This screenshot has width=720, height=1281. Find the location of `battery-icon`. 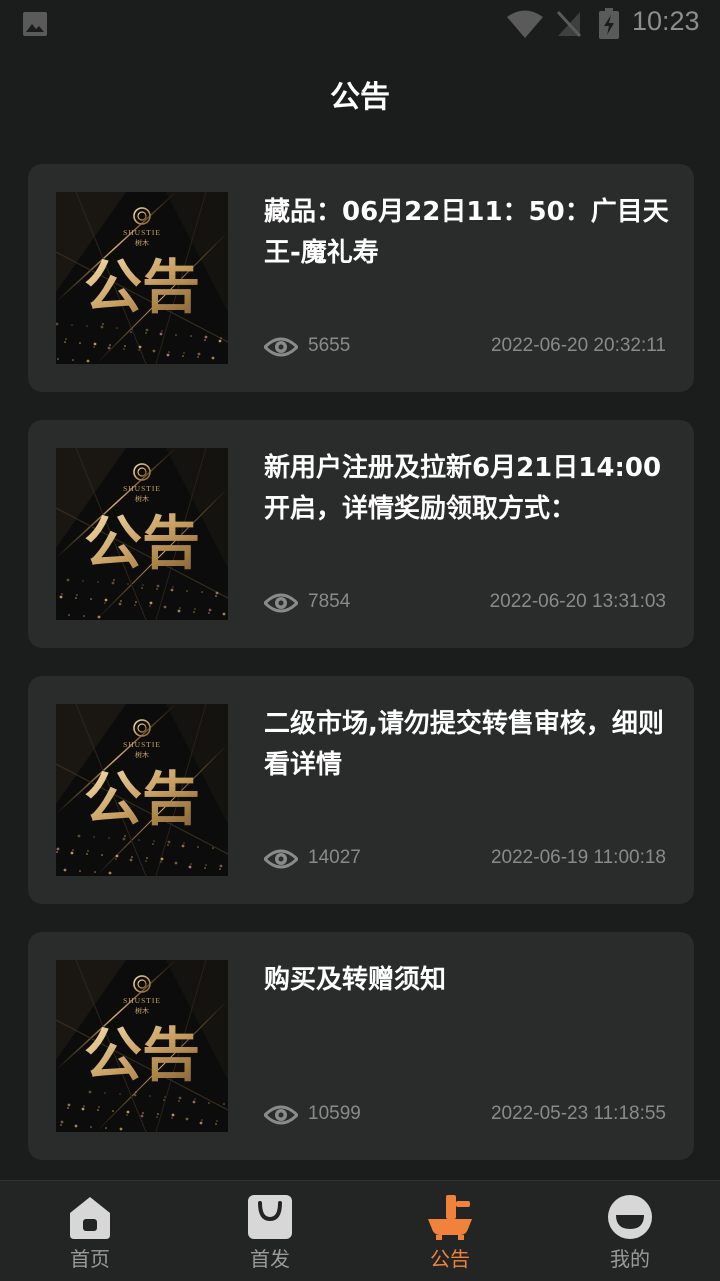

battery-icon is located at coordinates (609, 23).